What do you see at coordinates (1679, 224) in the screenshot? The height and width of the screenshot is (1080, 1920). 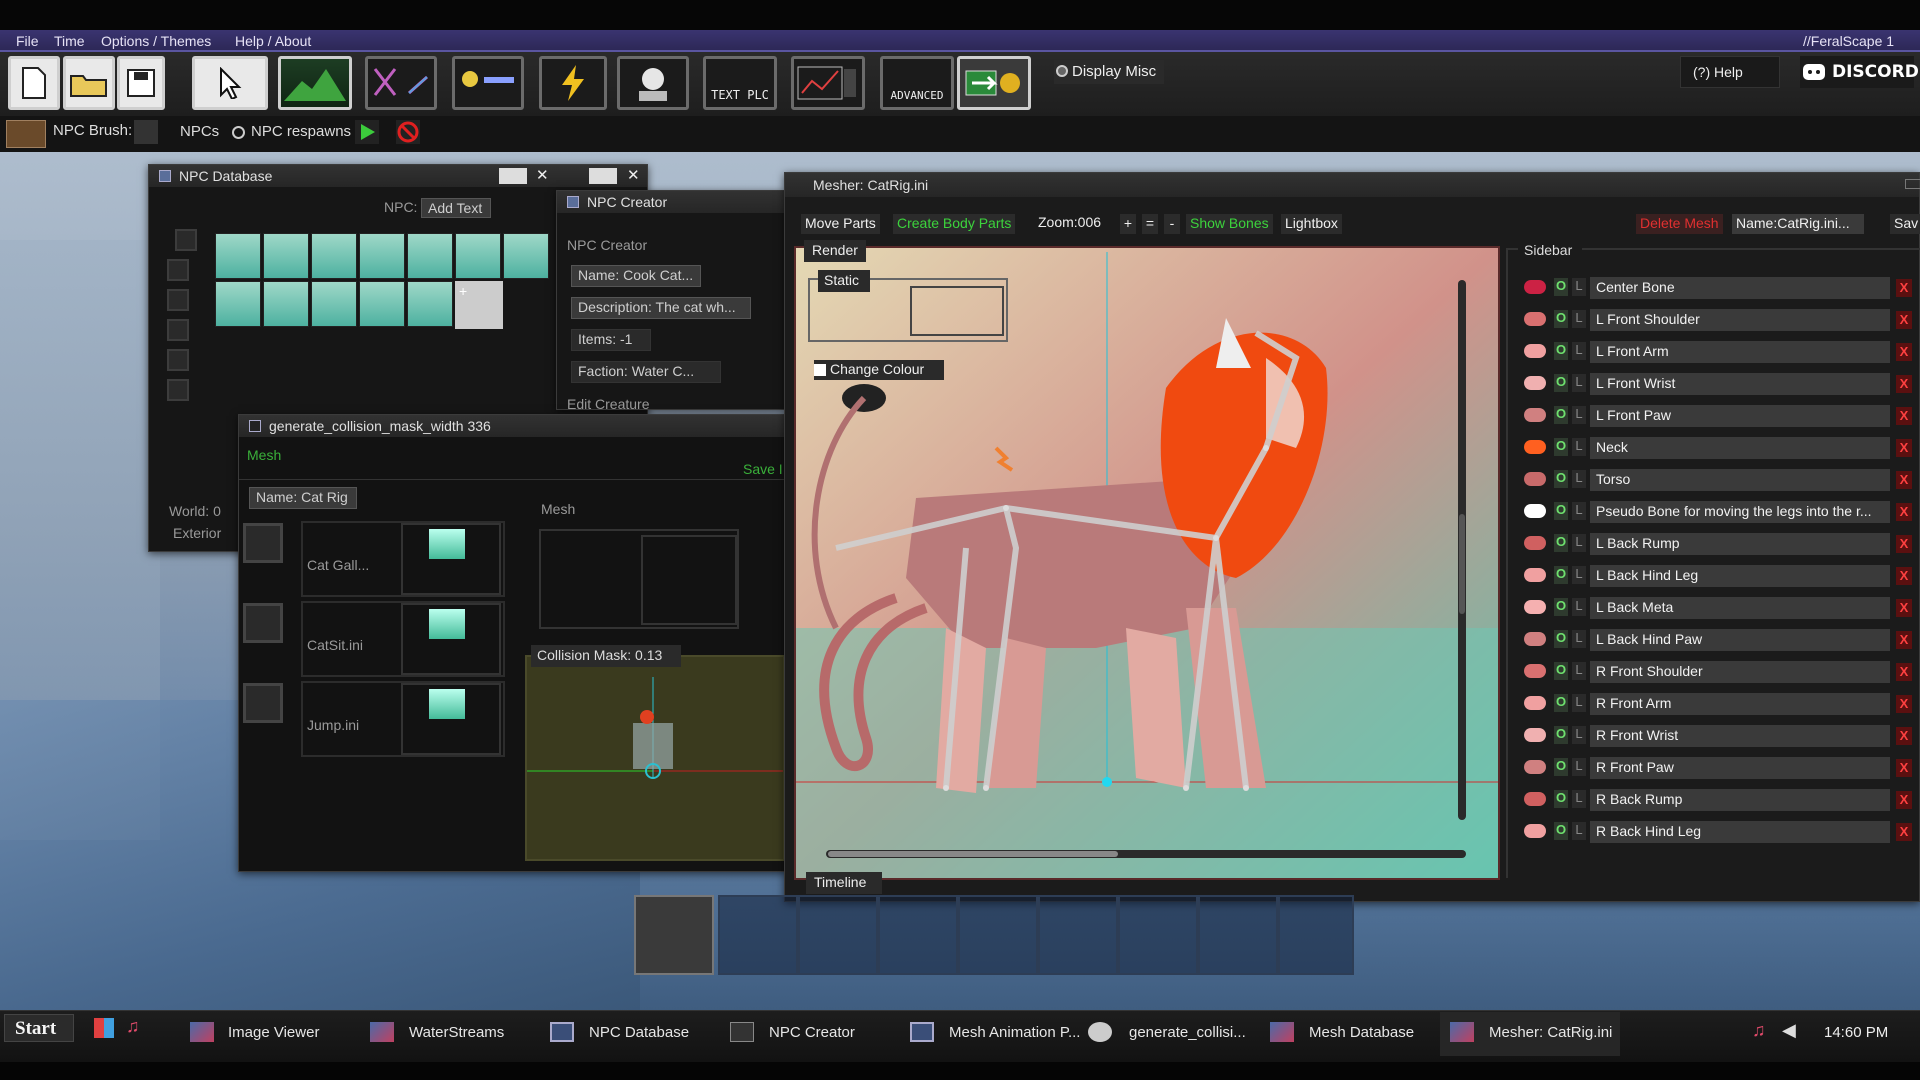 I see `delete-mesh-button: Delete Mesh` at bounding box center [1679, 224].